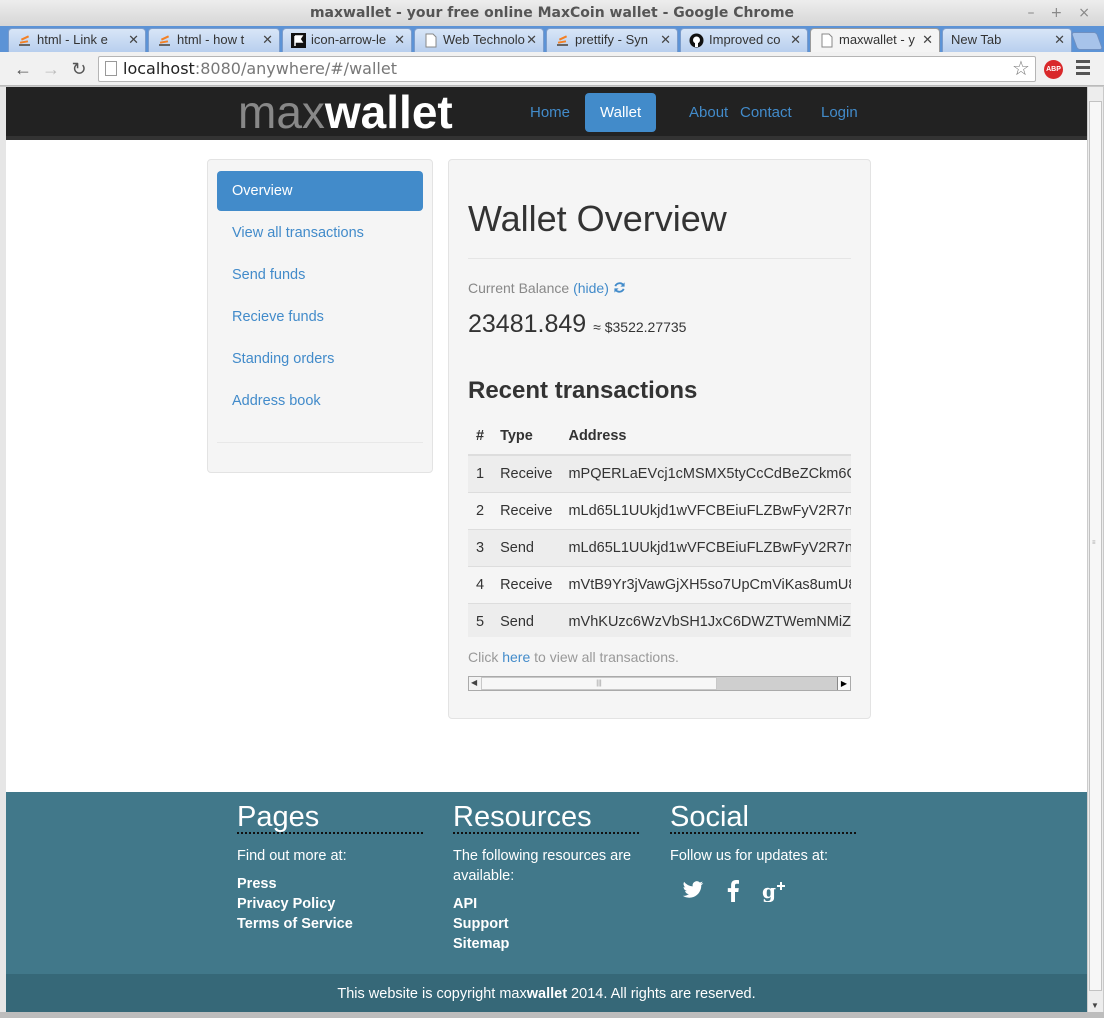 The width and height of the screenshot is (1104, 1018). What do you see at coordinates (320, 275) in the screenshot?
I see `sidebar-item-send-funds: Send funds` at bounding box center [320, 275].